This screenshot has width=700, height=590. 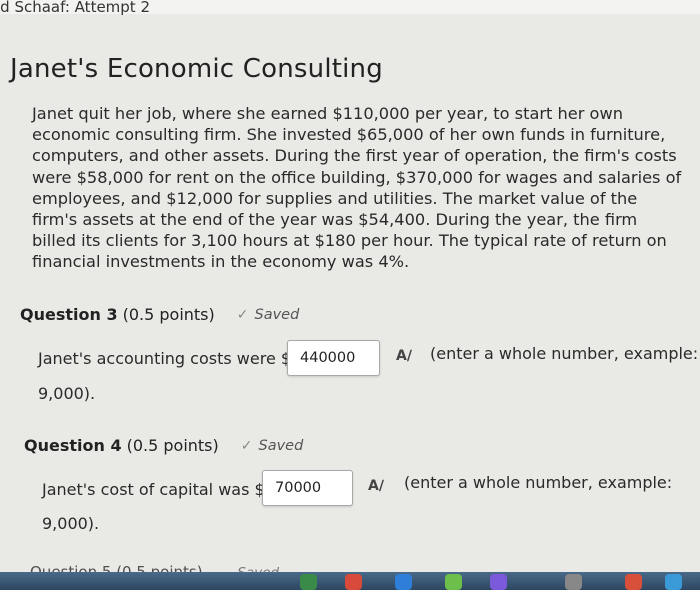 I want to click on question-3-hint: (enter a whole number, example:, so click(x=564, y=353).